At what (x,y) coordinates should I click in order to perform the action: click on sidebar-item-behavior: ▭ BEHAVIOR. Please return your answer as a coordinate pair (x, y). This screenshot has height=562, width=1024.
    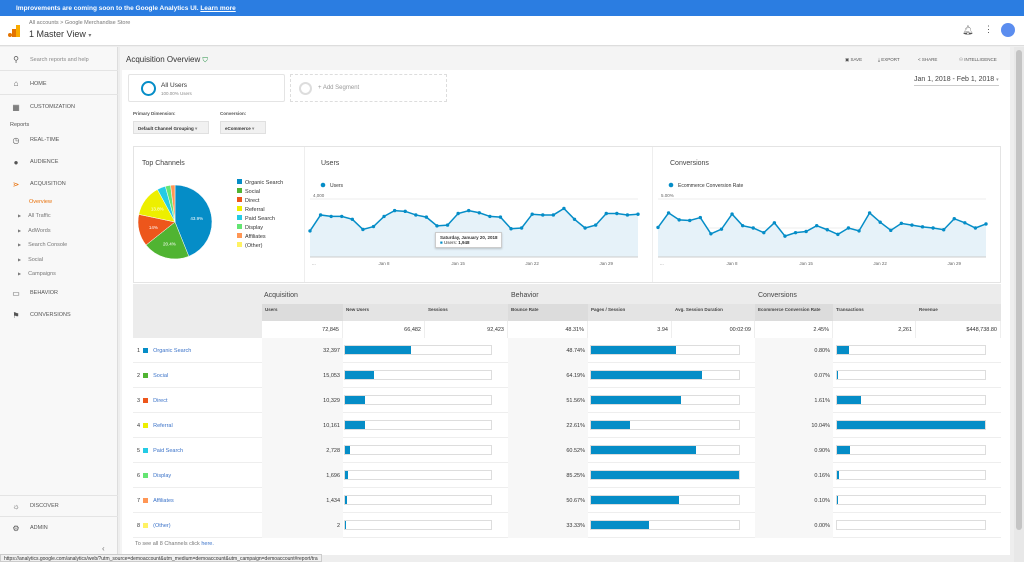
    Looking at the image, I should click on (59, 293).